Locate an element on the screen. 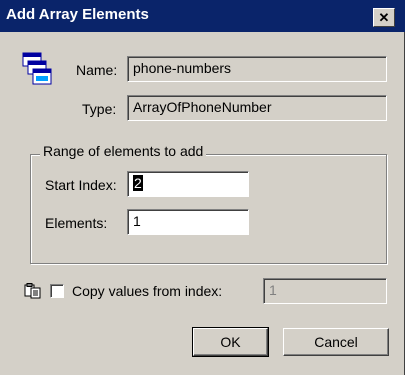 The image size is (406, 375). cancel-button: Cancel is located at coordinates (336, 342).